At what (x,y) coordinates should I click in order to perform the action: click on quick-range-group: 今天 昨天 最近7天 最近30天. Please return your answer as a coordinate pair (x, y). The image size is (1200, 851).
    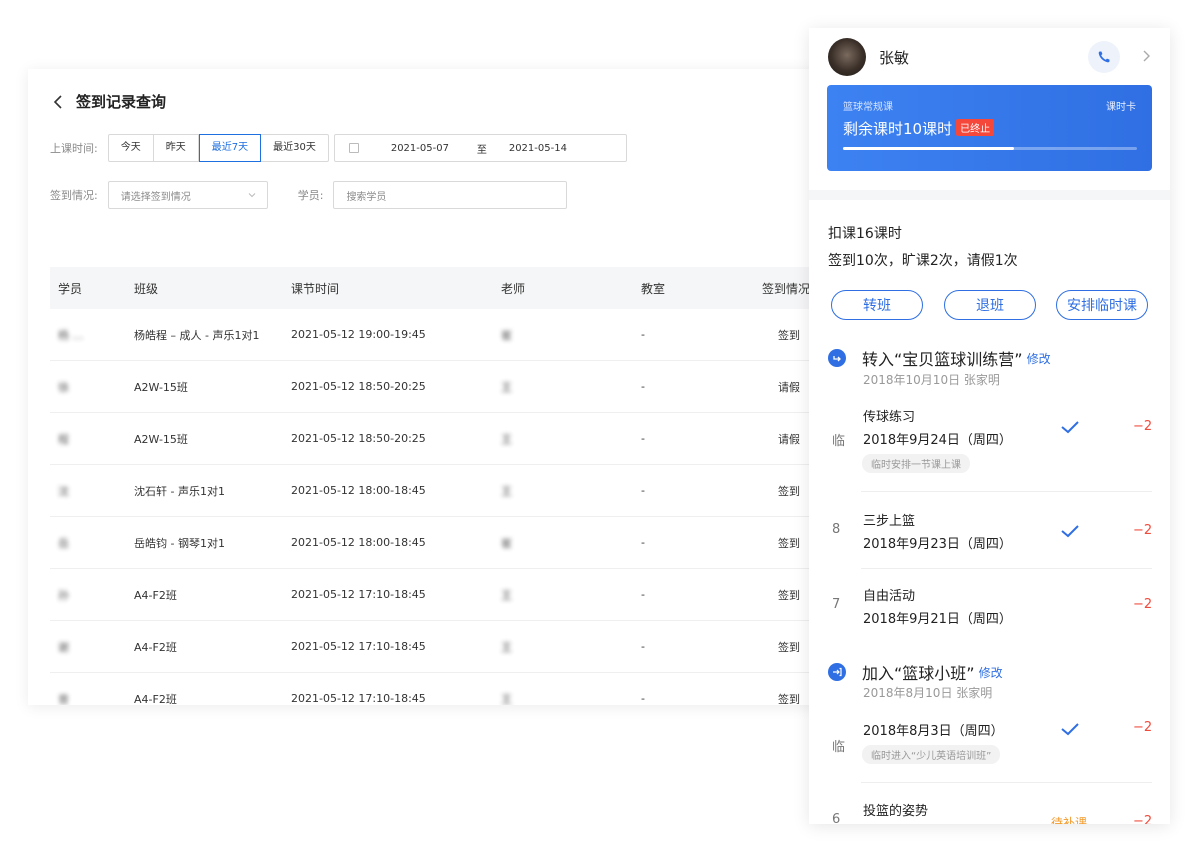
    Looking at the image, I should click on (218, 148).